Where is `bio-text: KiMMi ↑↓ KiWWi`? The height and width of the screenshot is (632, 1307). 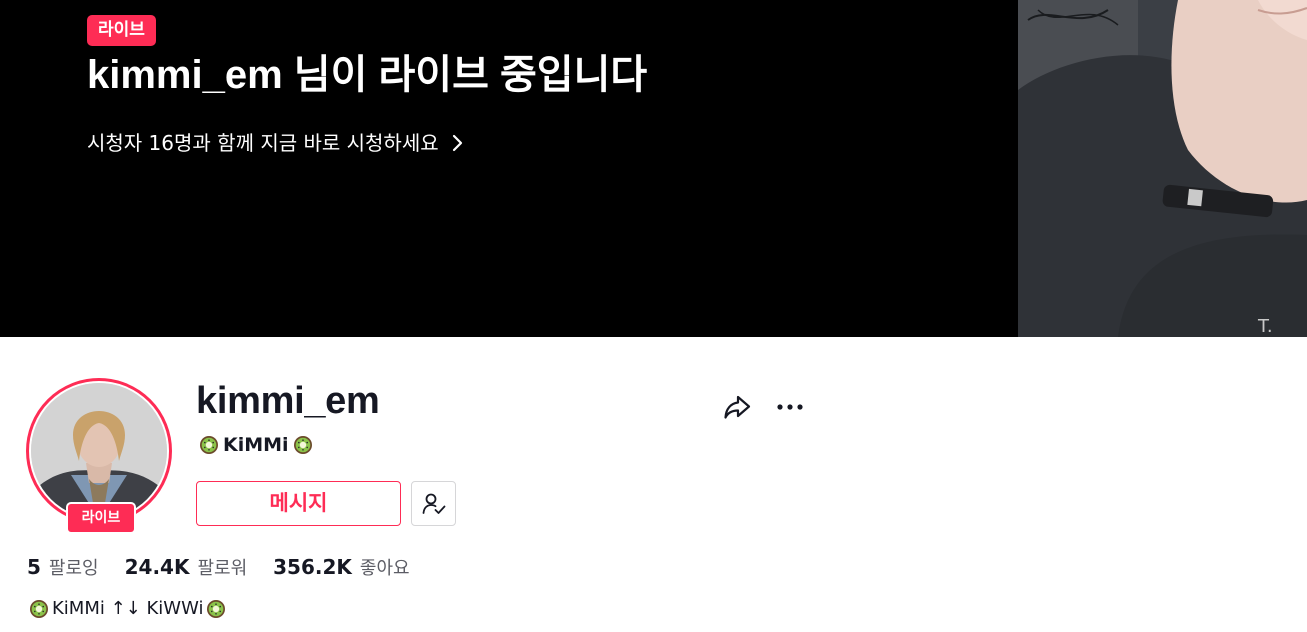 bio-text: KiMMi ↑↓ KiWWi is located at coordinates (128, 608).